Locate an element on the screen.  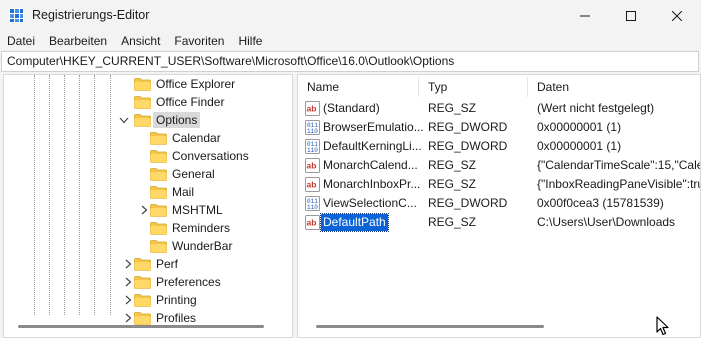
tree-item: Printing is located at coordinates (148, 300).